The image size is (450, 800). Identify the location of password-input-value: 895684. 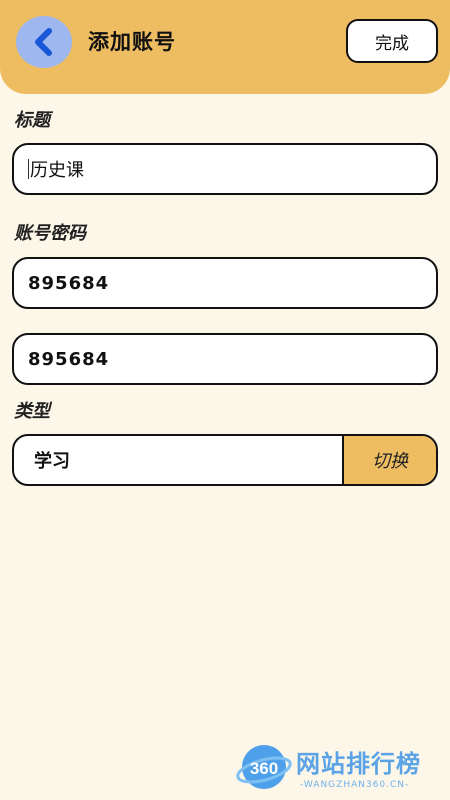
(69, 359).